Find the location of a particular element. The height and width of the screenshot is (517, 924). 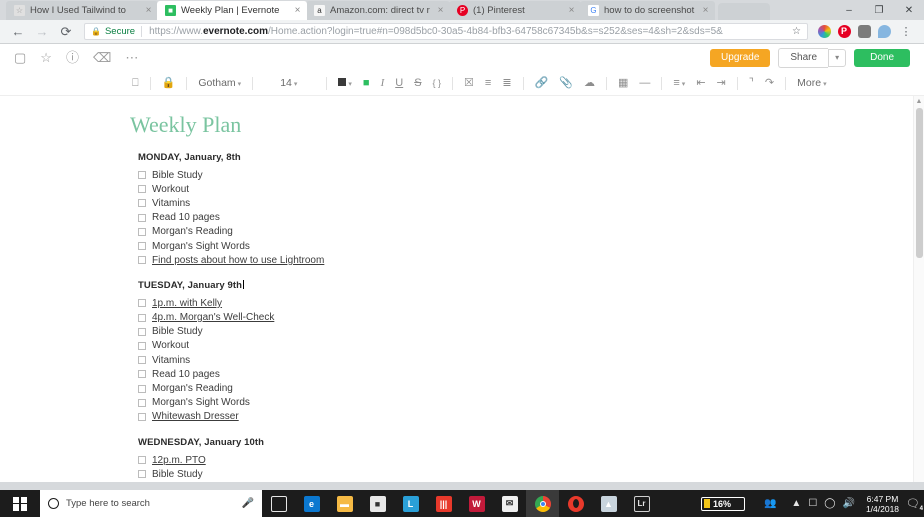

undo-icon: ⎕ is located at coordinates (135, 83).